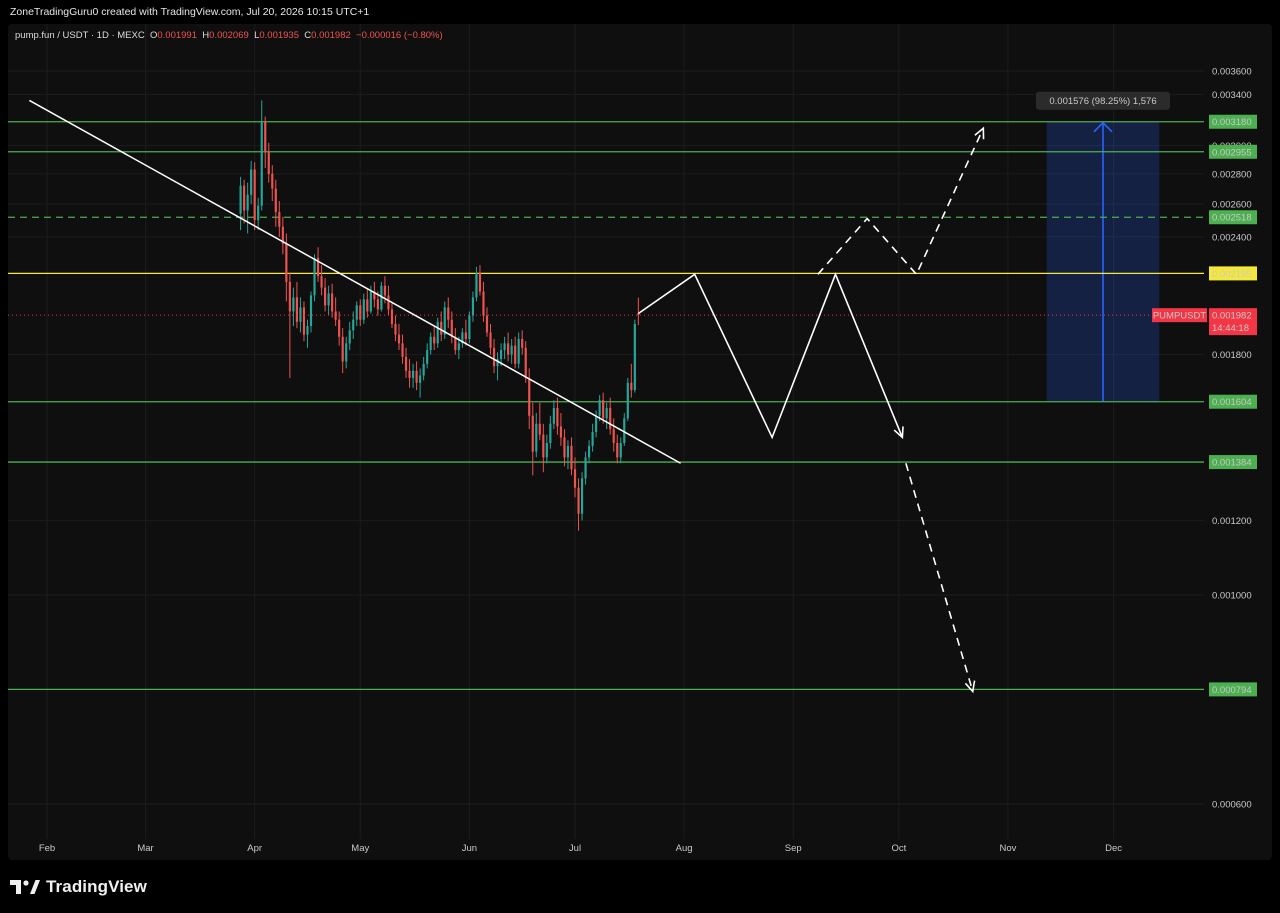 This screenshot has width=1280, height=913. Describe the element at coordinates (939, 577) in the screenshot. I see `projection-path-bearish` at that location.